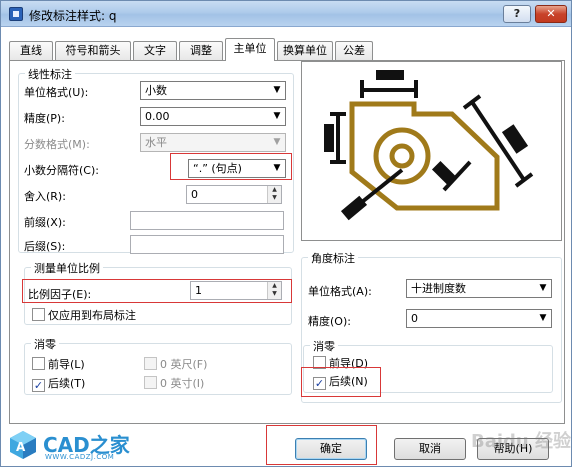 The image size is (572, 467). Describe the element at coordinates (234, 194) in the screenshot. I see `round-off-spinner: 0 ▲ ▼` at that location.